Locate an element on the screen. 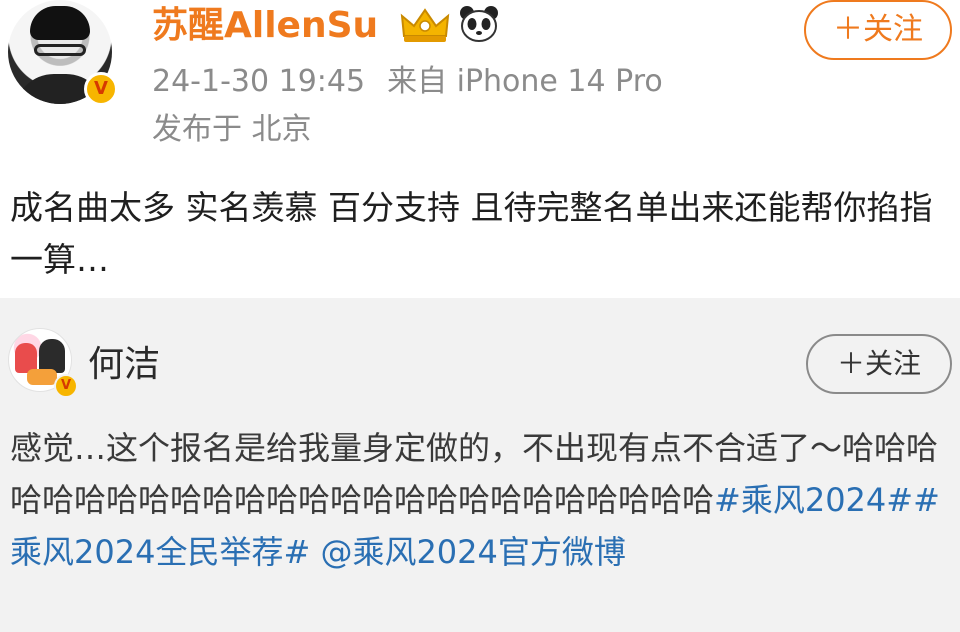  post-username: 苏醒AllenSu is located at coordinates (265, 26).